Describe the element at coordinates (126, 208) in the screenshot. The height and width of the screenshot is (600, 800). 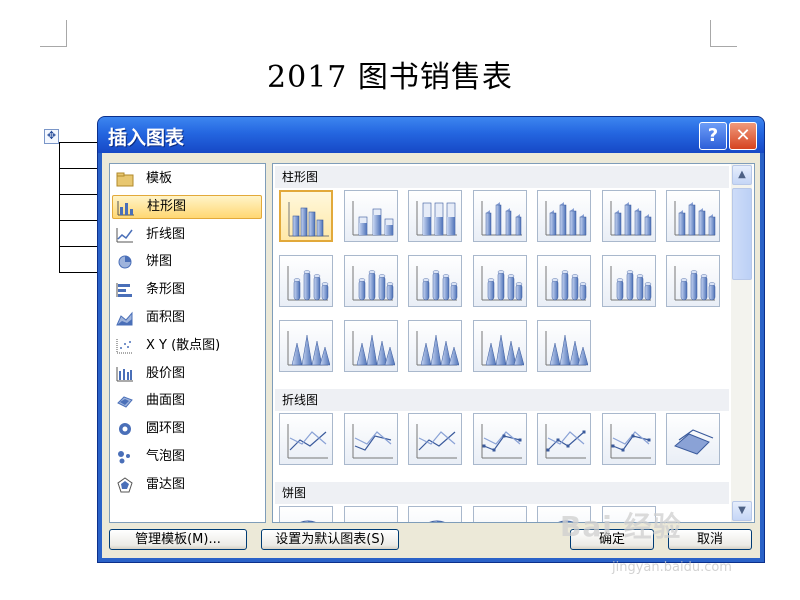
I see `column-chart-icon` at that location.